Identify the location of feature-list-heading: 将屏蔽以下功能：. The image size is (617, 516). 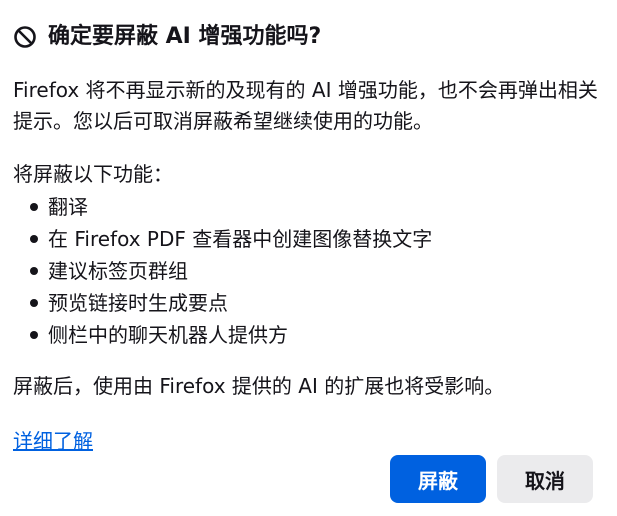
(93, 174).